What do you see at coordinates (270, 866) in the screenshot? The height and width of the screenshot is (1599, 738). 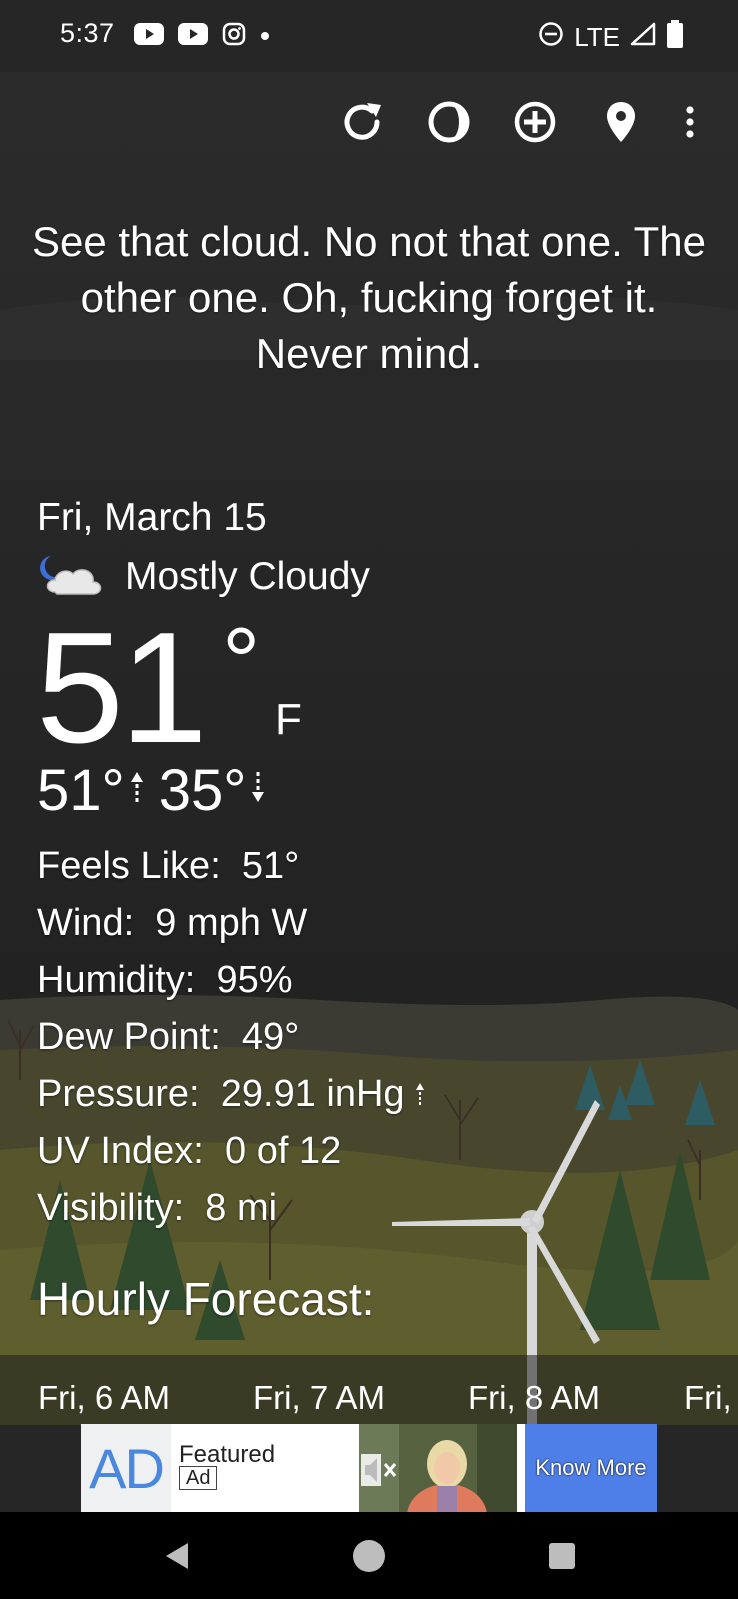 I see `detail-value: 51°` at bounding box center [270, 866].